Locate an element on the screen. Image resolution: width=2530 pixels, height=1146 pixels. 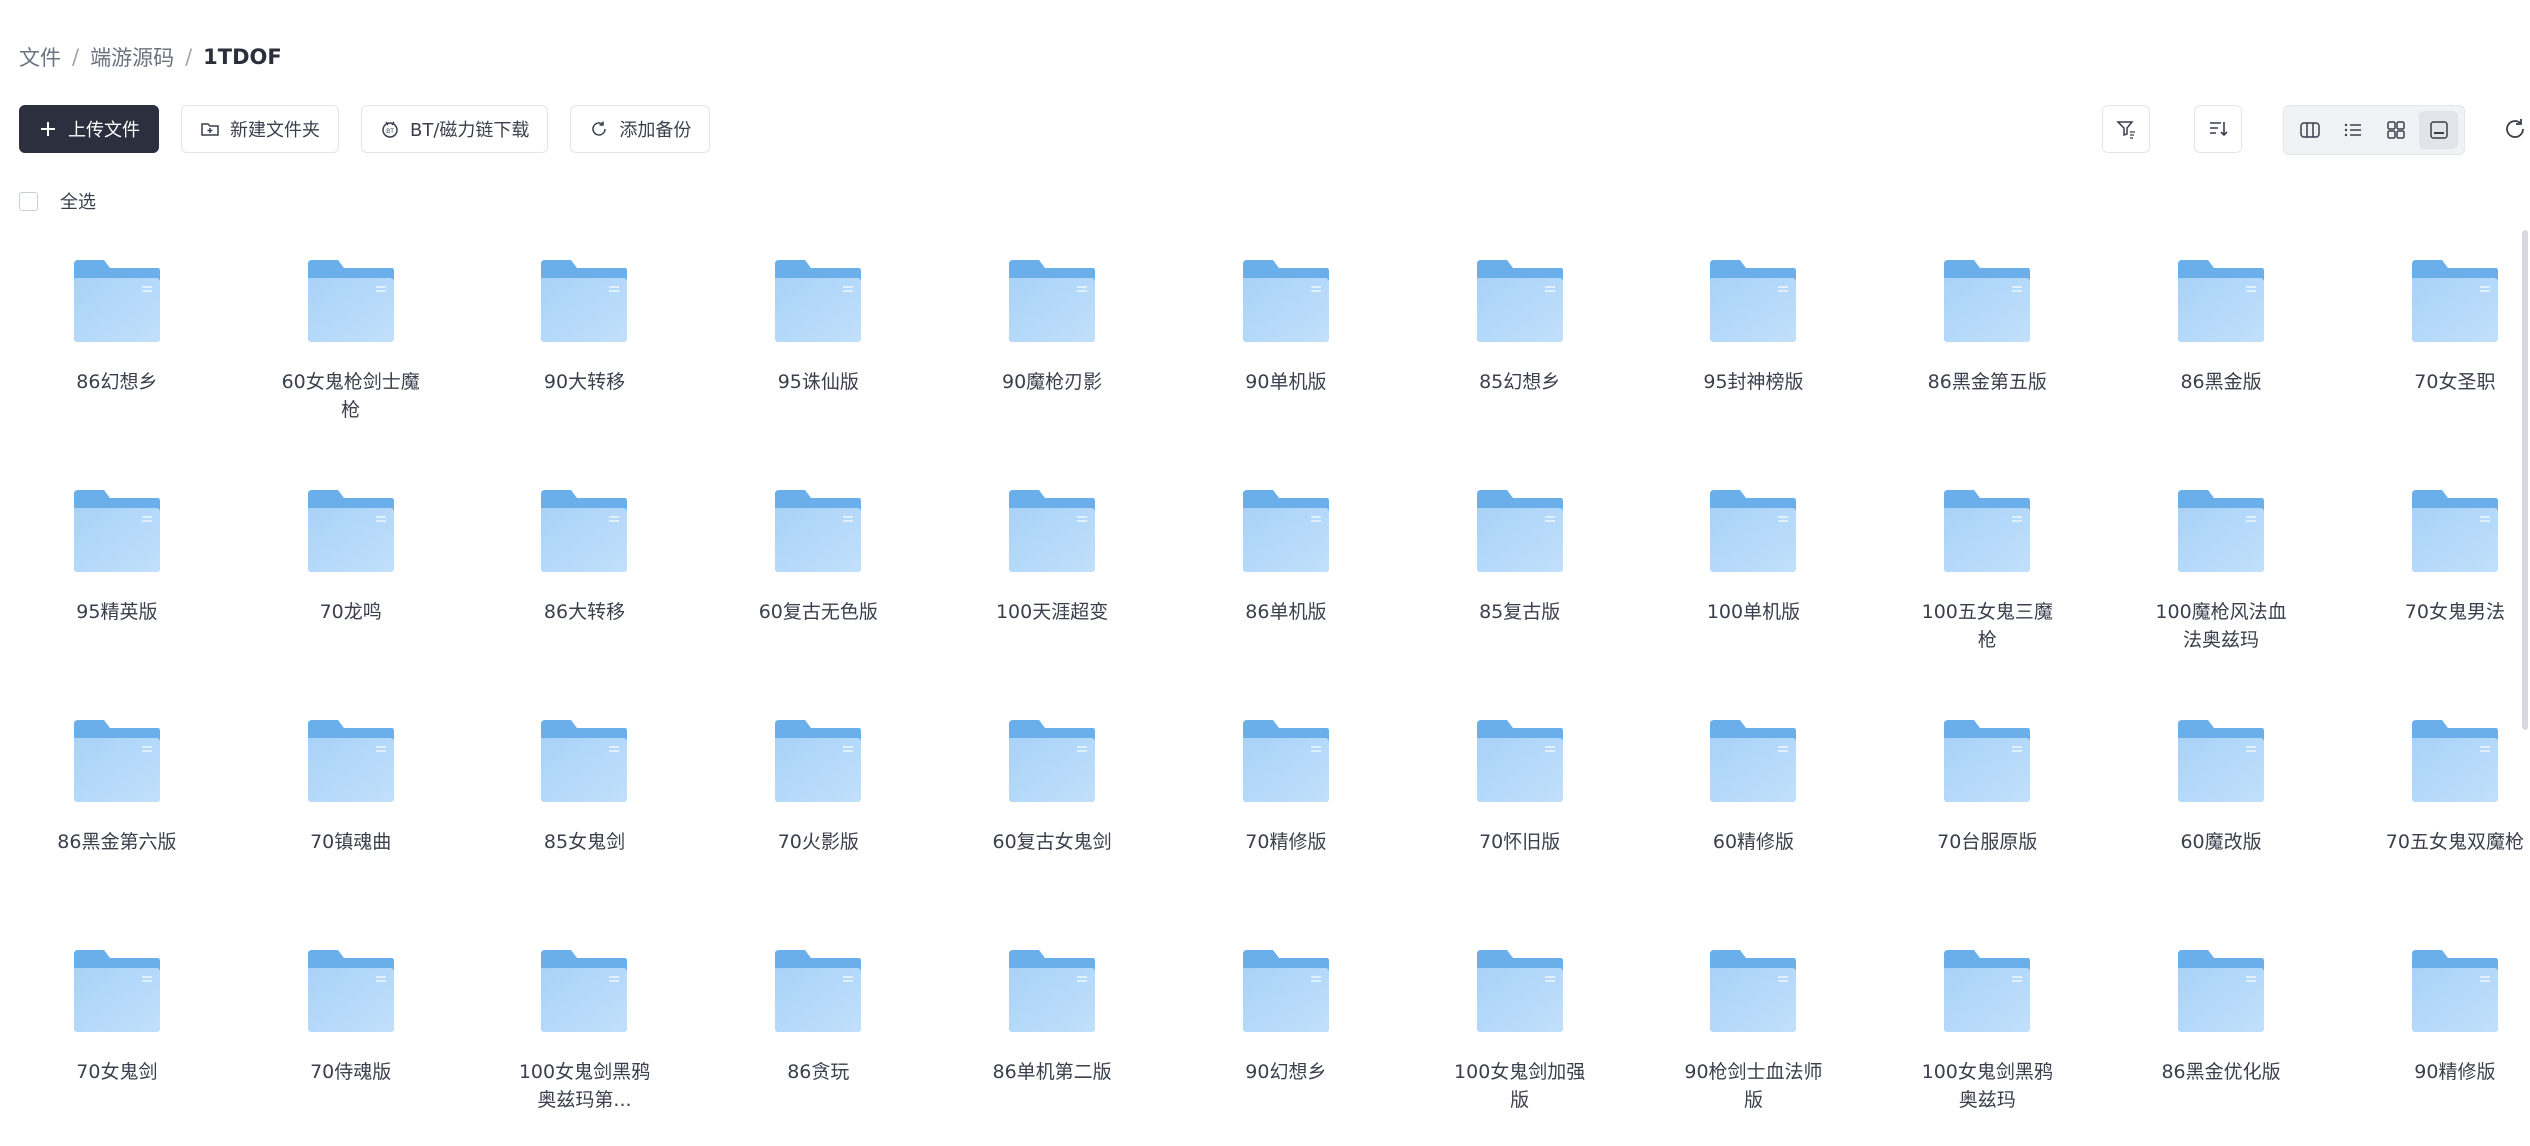
folder-item: 90幻想乡 is located at coordinates (1286, 1047).